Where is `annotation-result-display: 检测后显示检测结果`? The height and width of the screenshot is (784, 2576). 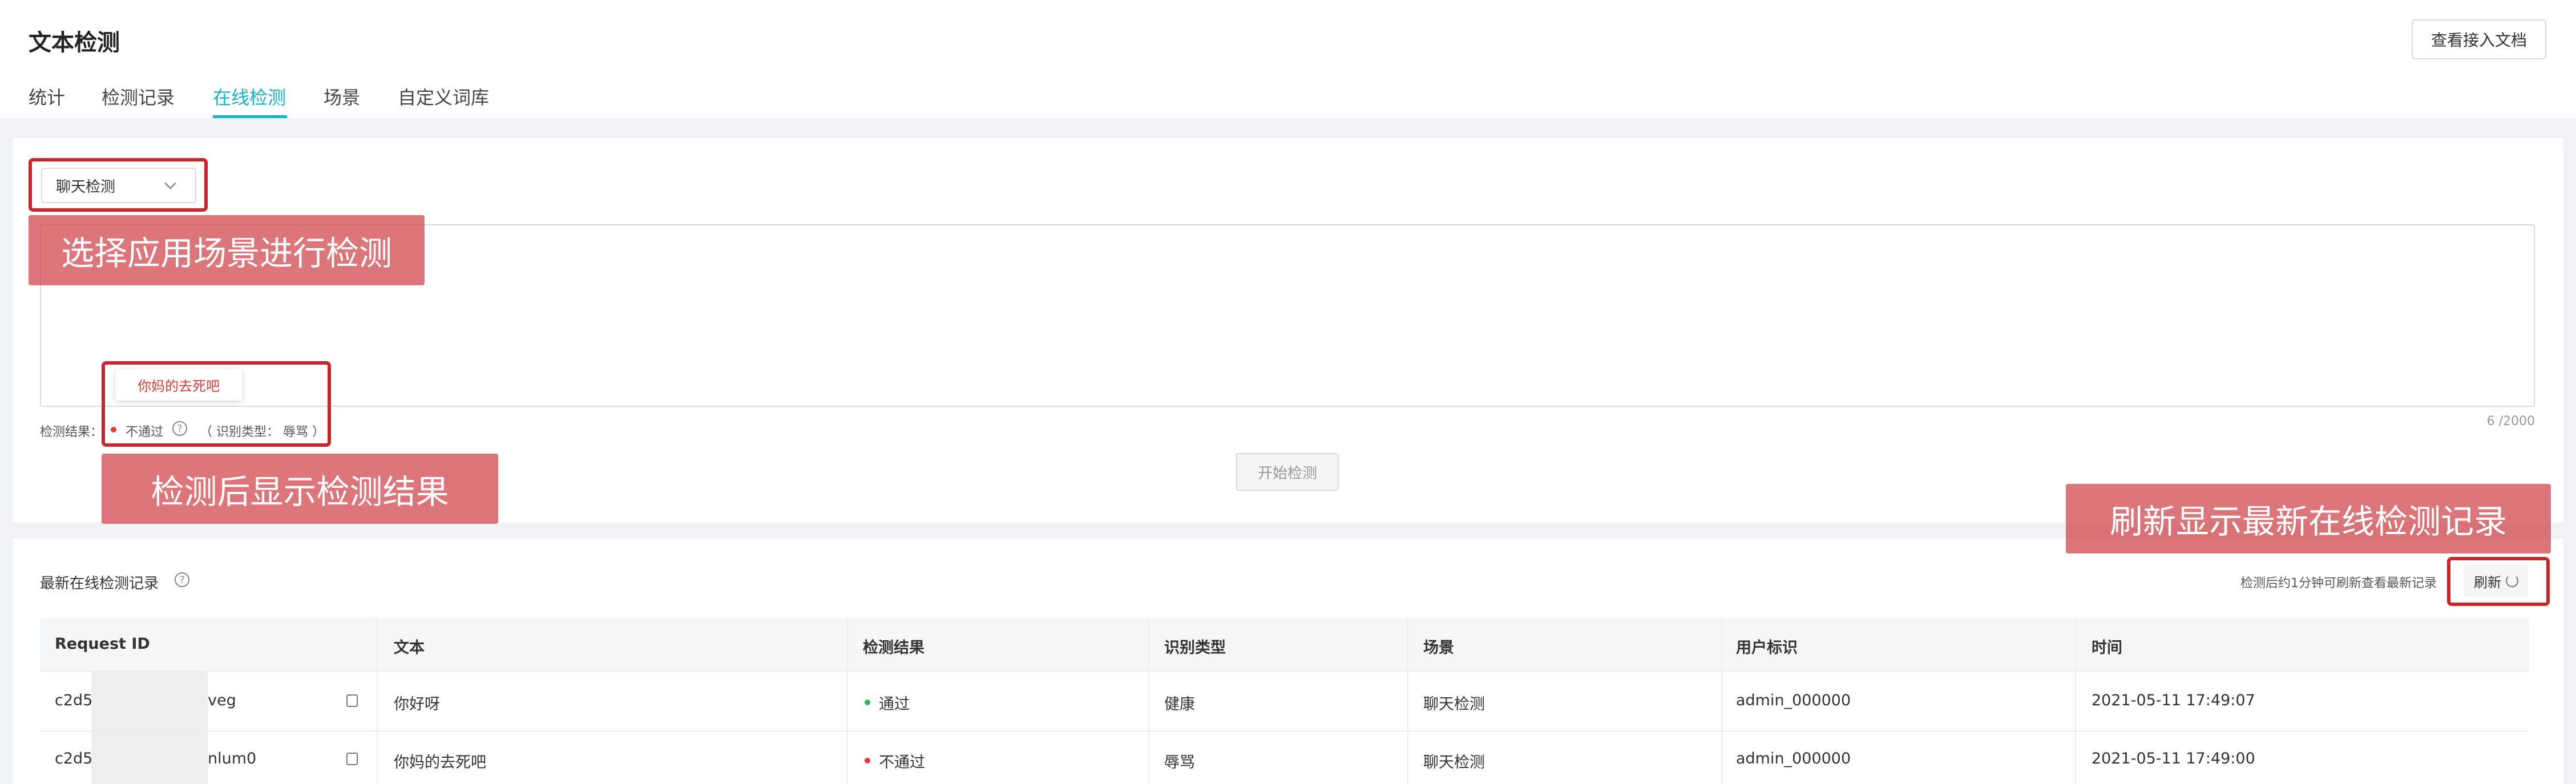 annotation-result-display: 检测后显示检测结果 is located at coordinates (300, 489).